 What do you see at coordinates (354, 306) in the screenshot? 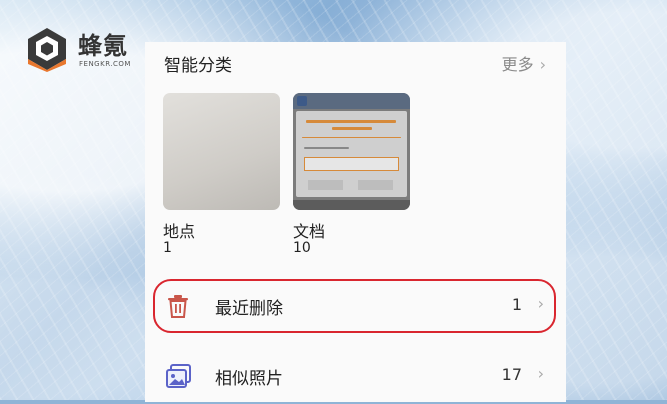
I see `highlight-annotation-circle` at bounding box center [354, 306].